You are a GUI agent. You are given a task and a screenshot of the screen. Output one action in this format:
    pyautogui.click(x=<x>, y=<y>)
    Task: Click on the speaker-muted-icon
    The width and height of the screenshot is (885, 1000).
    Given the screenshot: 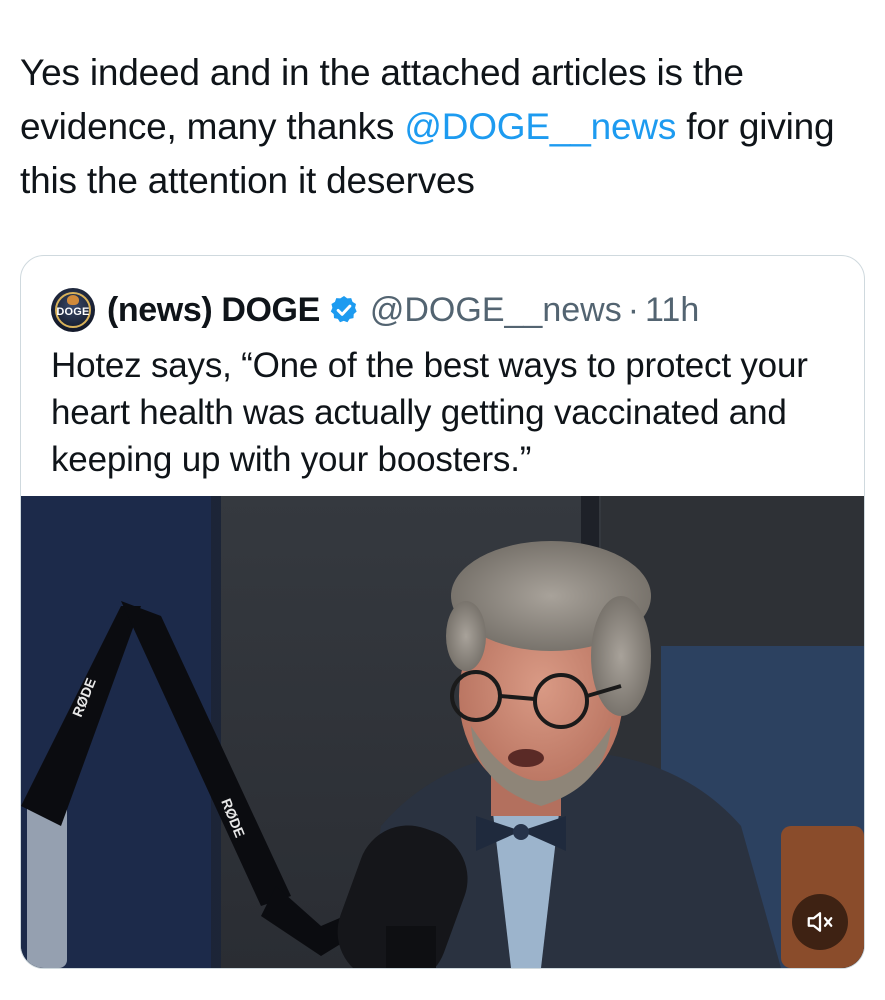 What is the action you would take?
    pyautogui.click(x=820, y=922)
    